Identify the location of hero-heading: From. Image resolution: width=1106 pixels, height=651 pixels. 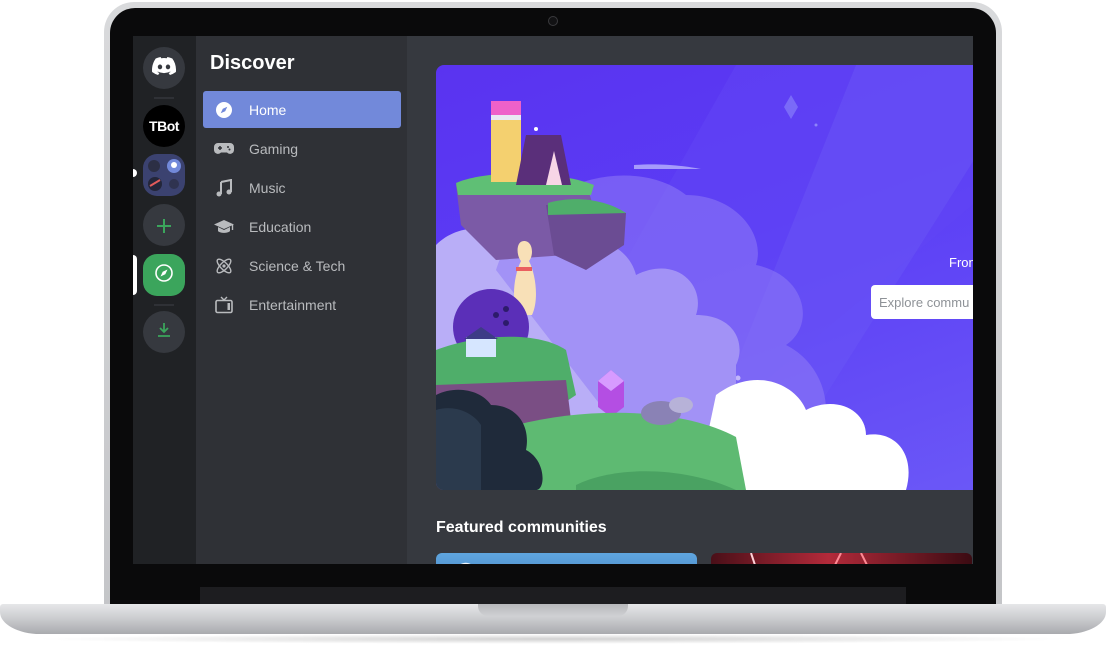
(961, 262).